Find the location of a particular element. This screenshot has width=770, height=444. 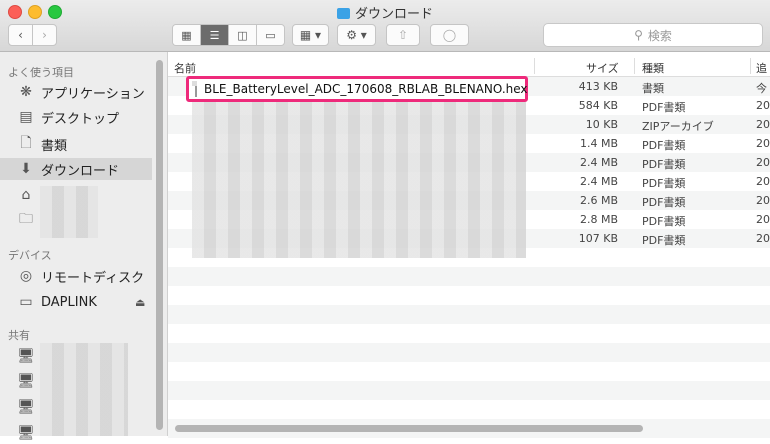

grid-icon: ▦ is located at coordinates (186, 35).